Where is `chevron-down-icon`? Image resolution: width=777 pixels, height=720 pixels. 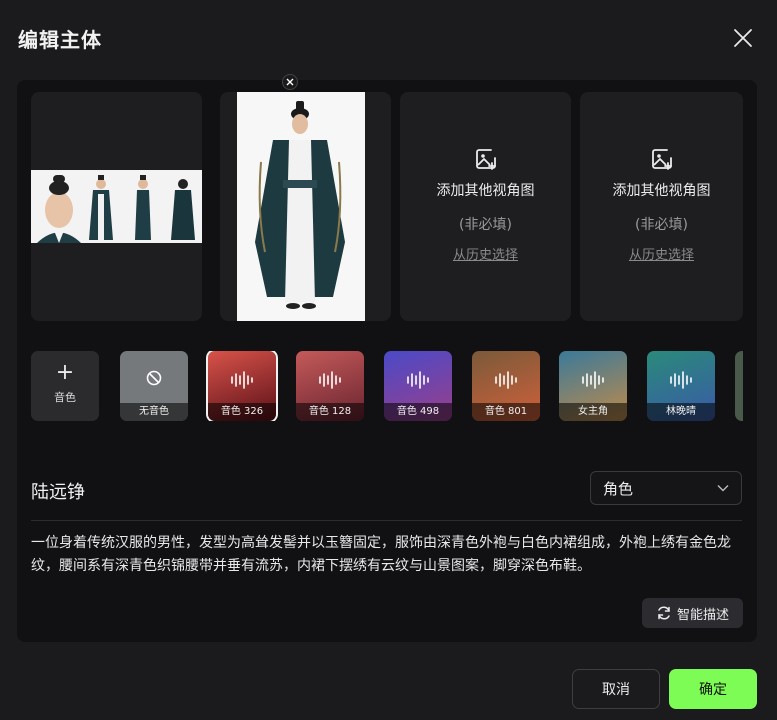
chevron-down-icon is located at coordinates (723, 488).